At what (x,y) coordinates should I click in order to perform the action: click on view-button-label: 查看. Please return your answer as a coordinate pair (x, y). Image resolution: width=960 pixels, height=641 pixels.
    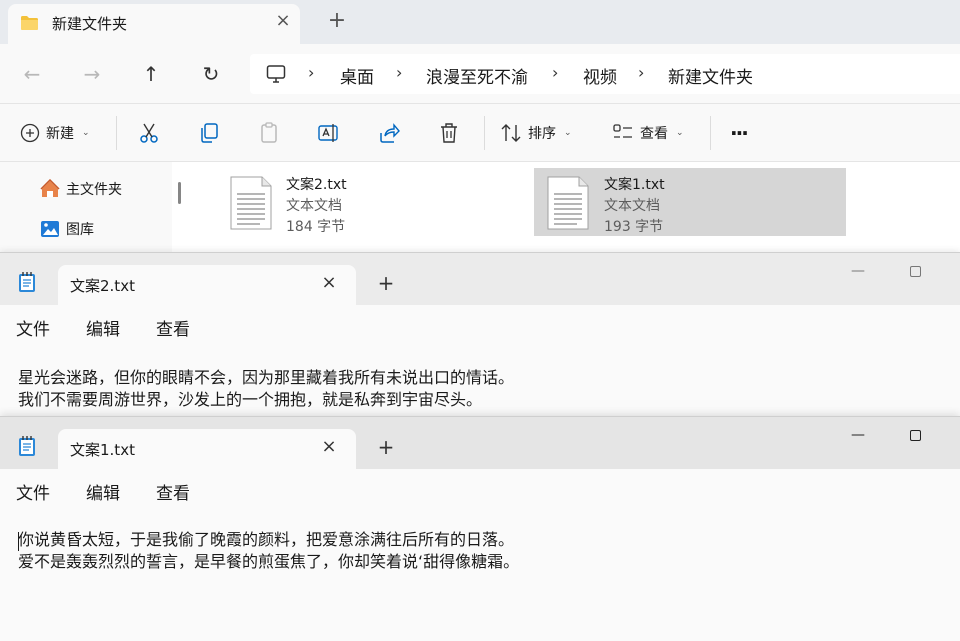
    Looking at the image, I should click on (654, 134).